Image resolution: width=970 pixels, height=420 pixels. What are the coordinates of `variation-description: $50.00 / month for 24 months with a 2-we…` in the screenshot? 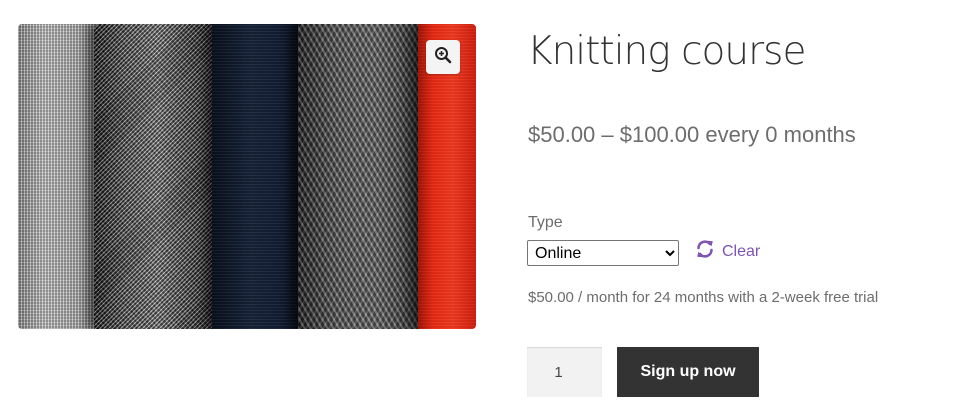 It's located at (703, 297).